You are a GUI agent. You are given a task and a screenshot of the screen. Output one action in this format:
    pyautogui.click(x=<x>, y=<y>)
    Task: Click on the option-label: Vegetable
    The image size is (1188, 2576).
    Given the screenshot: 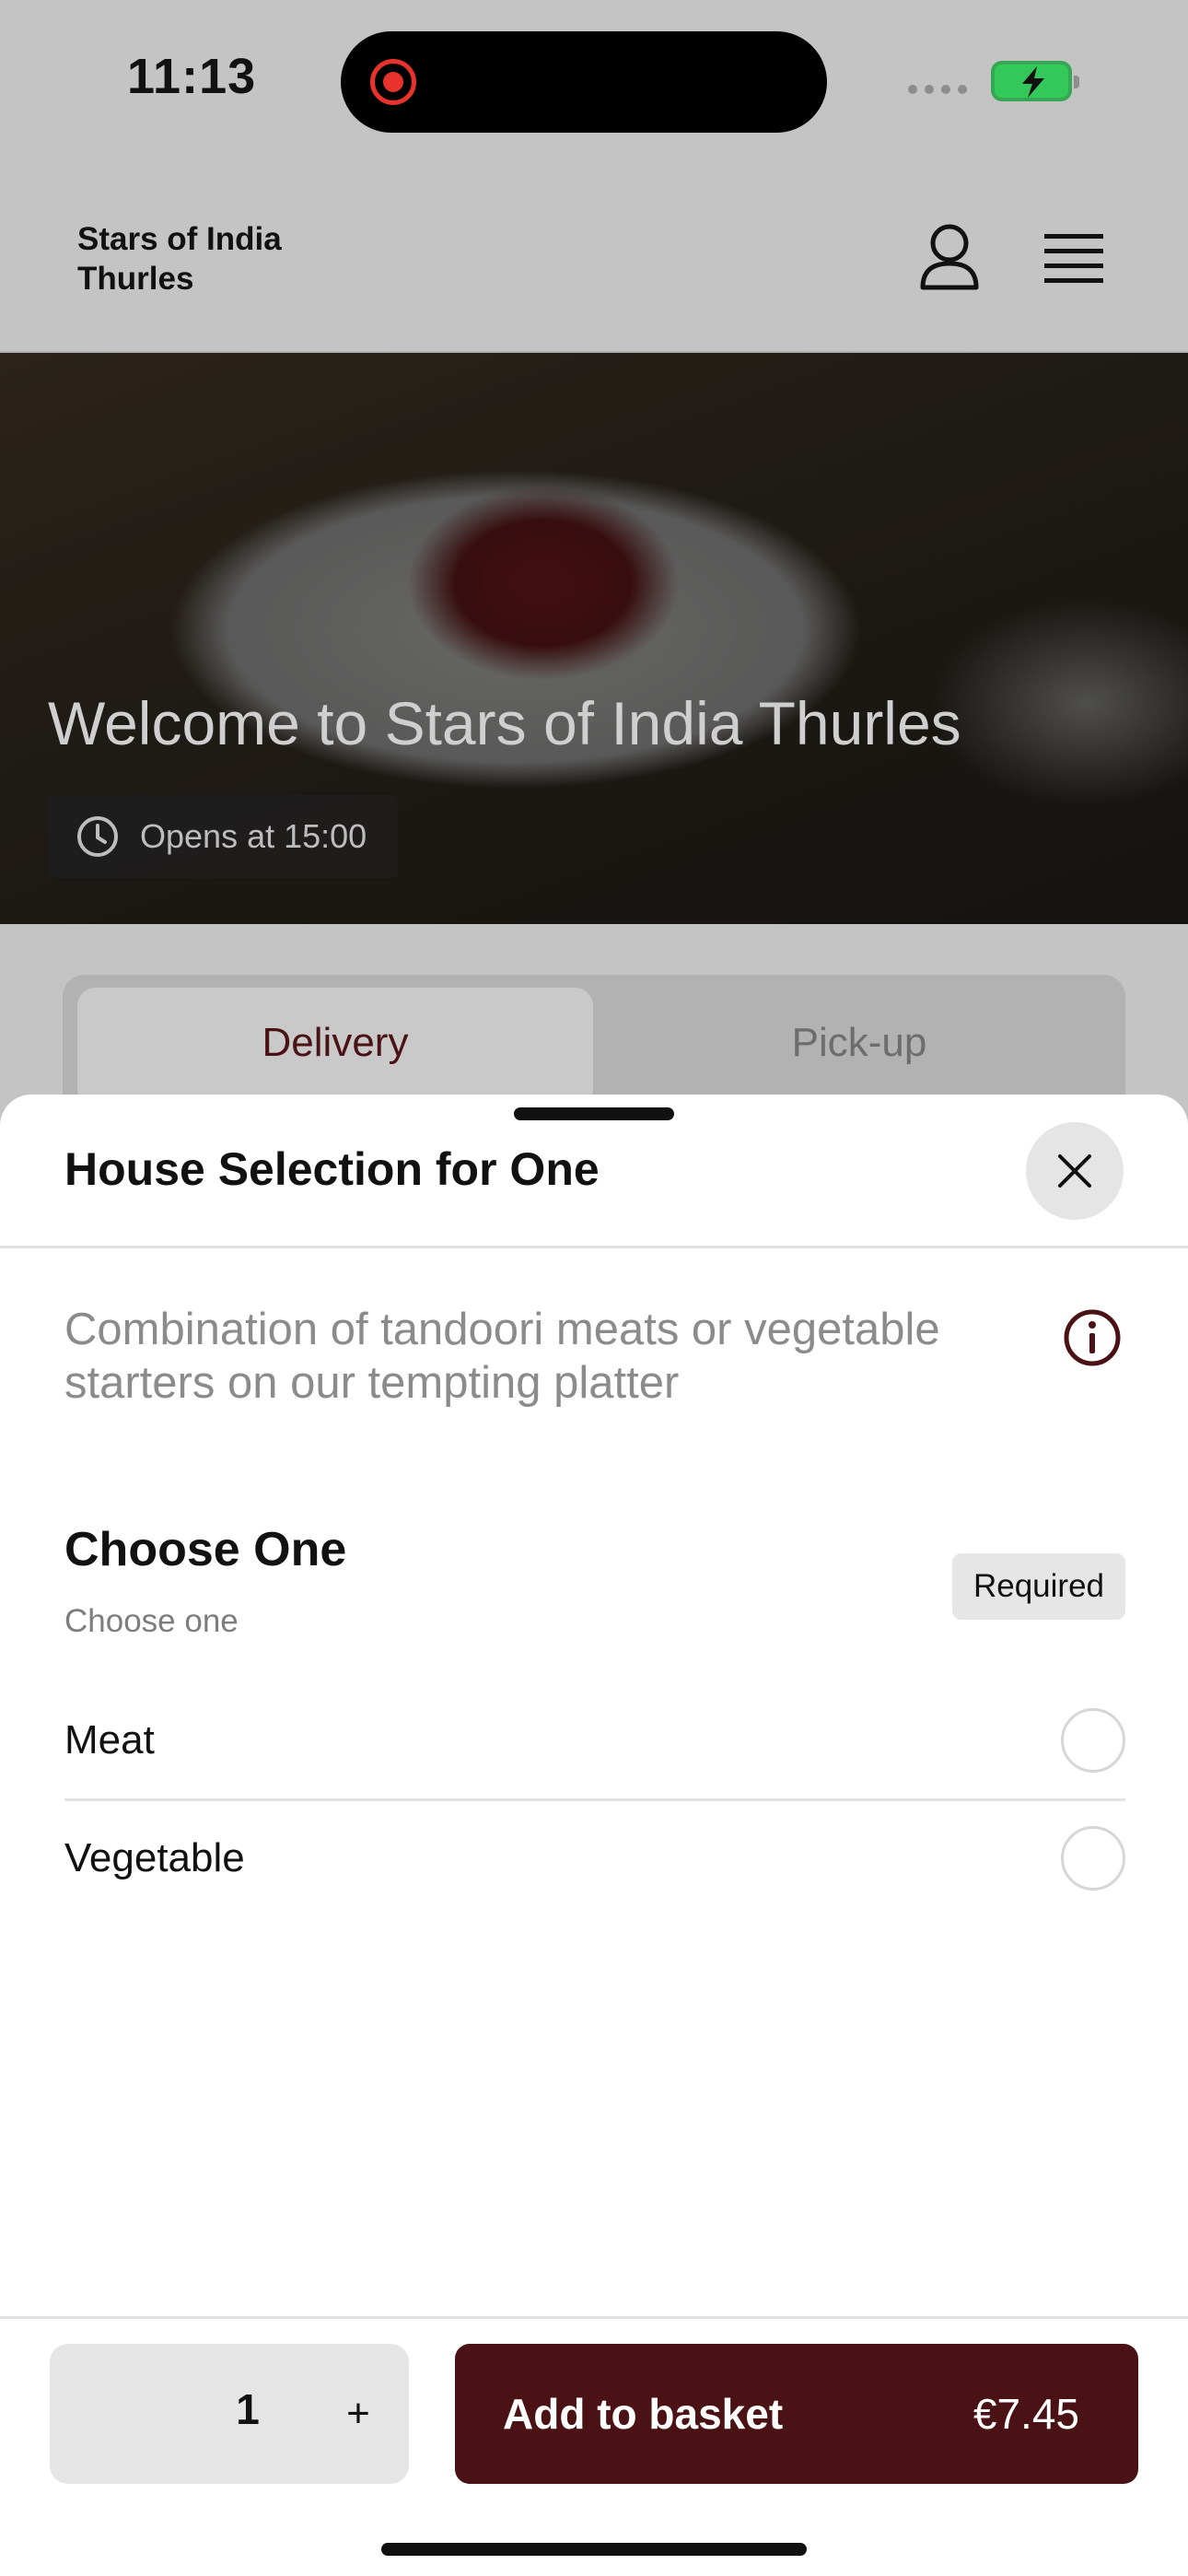 What is the action you would take?
    pyautogui.click(x=154, y=1857)
    